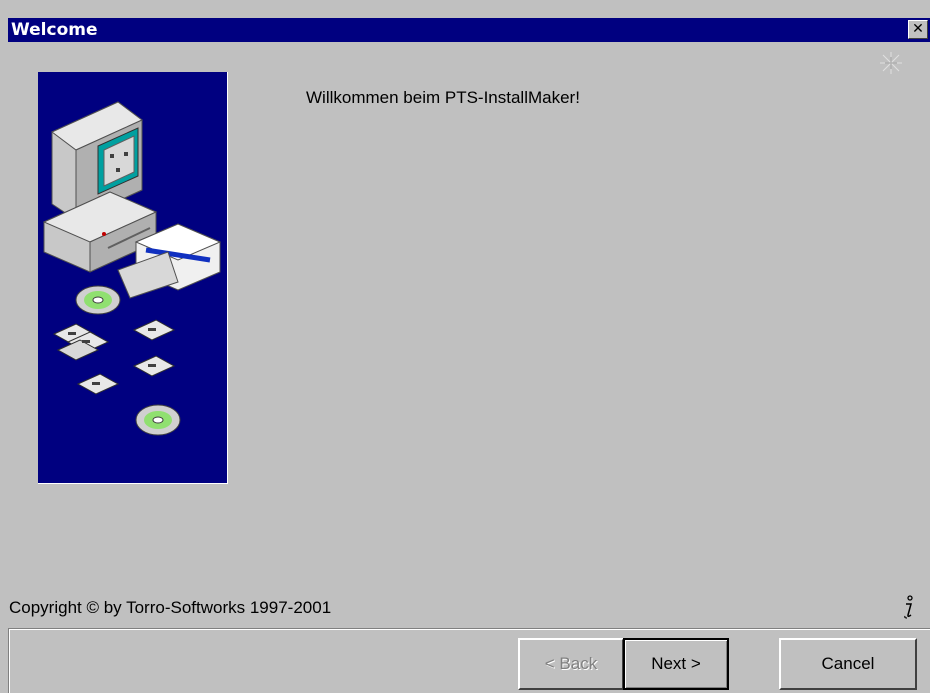 Image resolution: width=930 pixels, height=693 pixels. What do you see at coordinates (891, 63) in the screenshot?
I see `sparkle-icon` at bounding box center [891, 63].